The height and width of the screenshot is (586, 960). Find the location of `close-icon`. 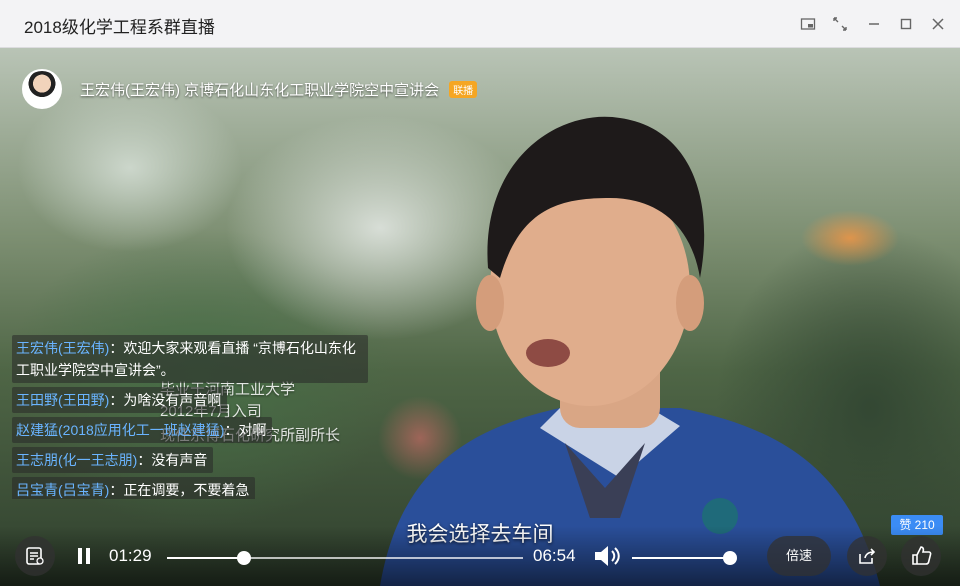

close-icon is located at coordinates (938, 24).